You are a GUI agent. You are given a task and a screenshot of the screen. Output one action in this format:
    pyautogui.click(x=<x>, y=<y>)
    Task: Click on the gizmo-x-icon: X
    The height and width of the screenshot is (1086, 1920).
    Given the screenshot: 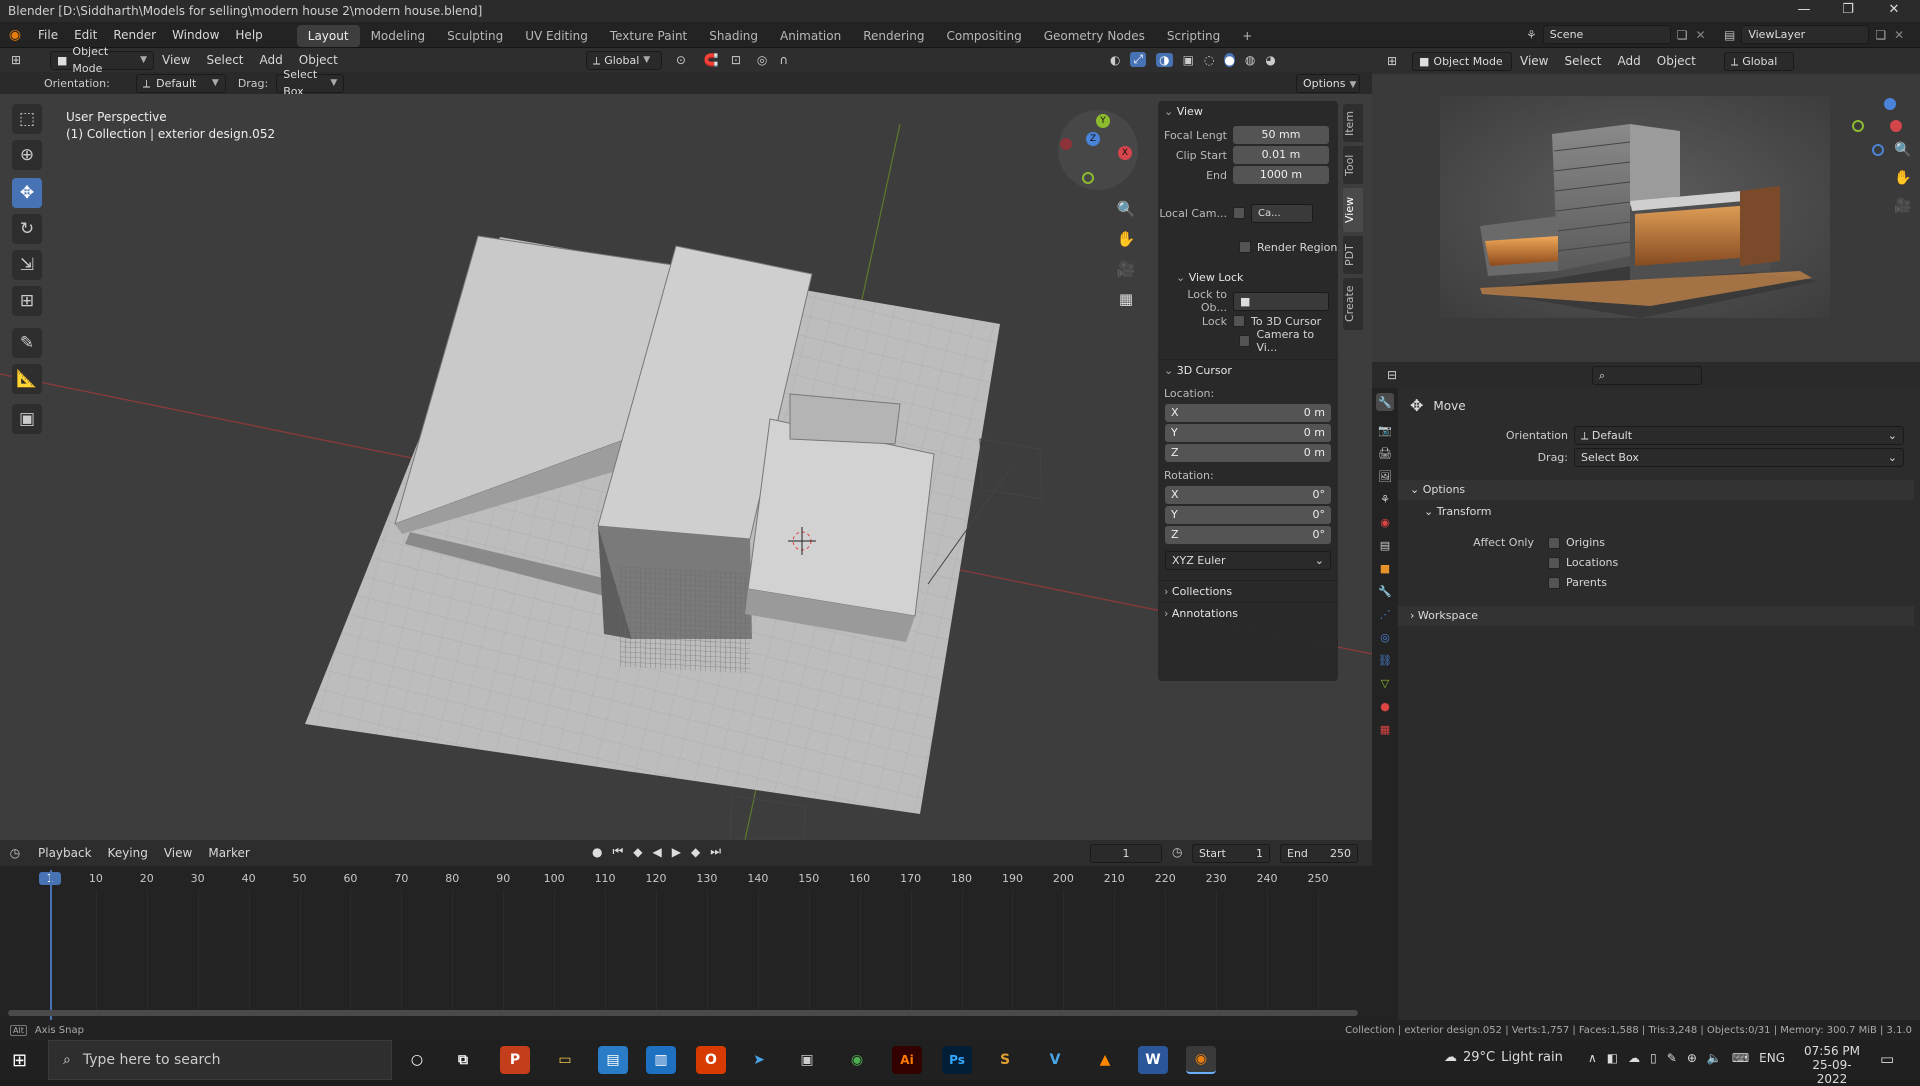 What is the action you would take?
    pyautogui.click(x=1125, y=153)
    